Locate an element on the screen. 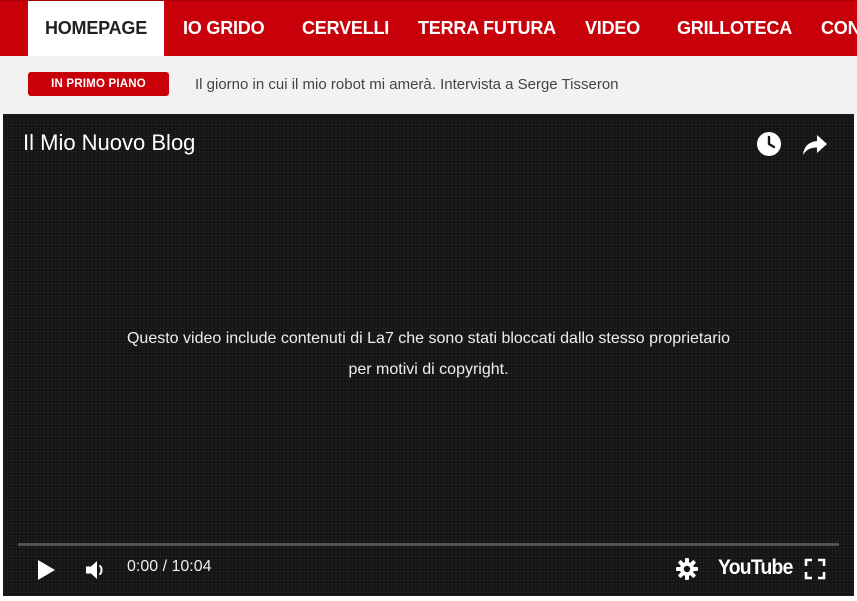 The width and height of the screenshot is (857, 601). nav-item-terra-futura: TERRA FUTURA is located at coordinates (487, 28).